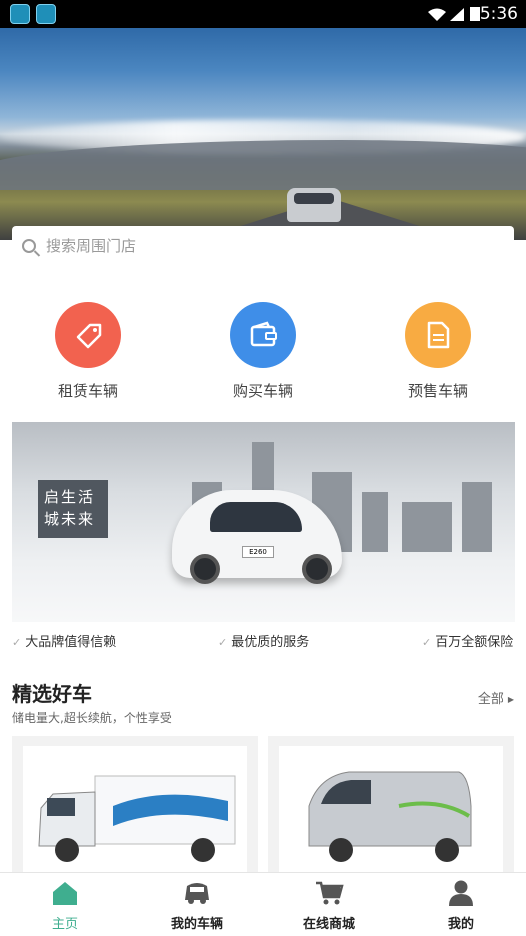  Describe the element at coordinates (263, 335) in the screenshot. I see `wallet-icon` at that location.